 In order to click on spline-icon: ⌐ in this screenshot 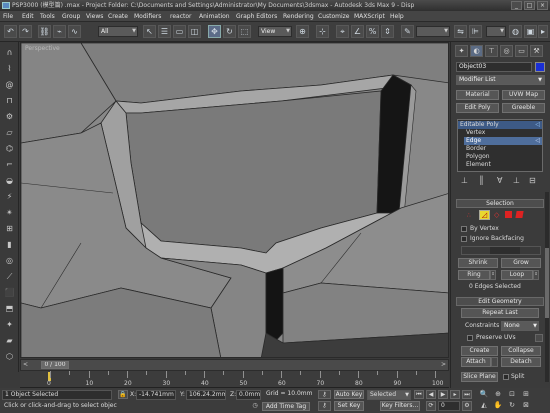, I will do `click(9, 164)`.